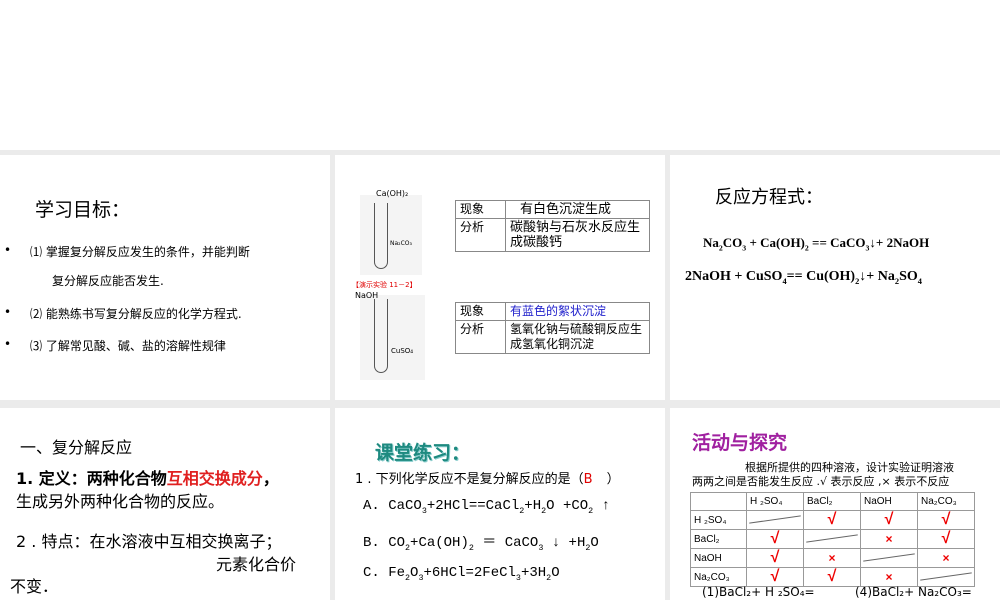 The width and height of the screenshot is (1000, 600). Describe the element at coordinates (140, 252) in the screenshot. I see `objective-1: ⑴ 掌握复分解反应发生的条件，并能判断` at that location.